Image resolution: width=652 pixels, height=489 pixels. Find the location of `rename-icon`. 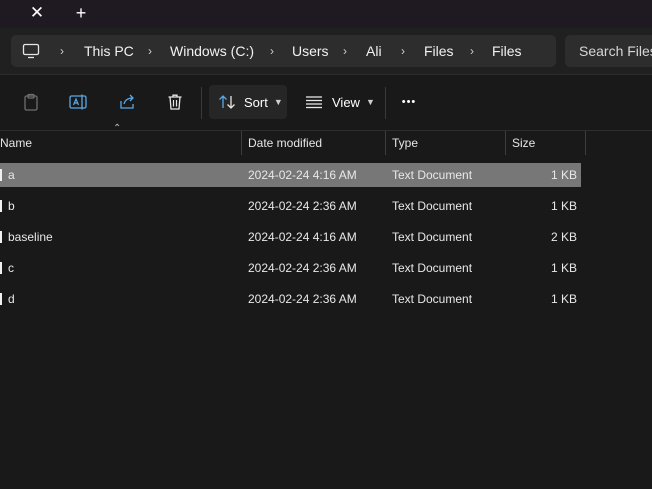

rename-icon is located at coordinates (78, 102).